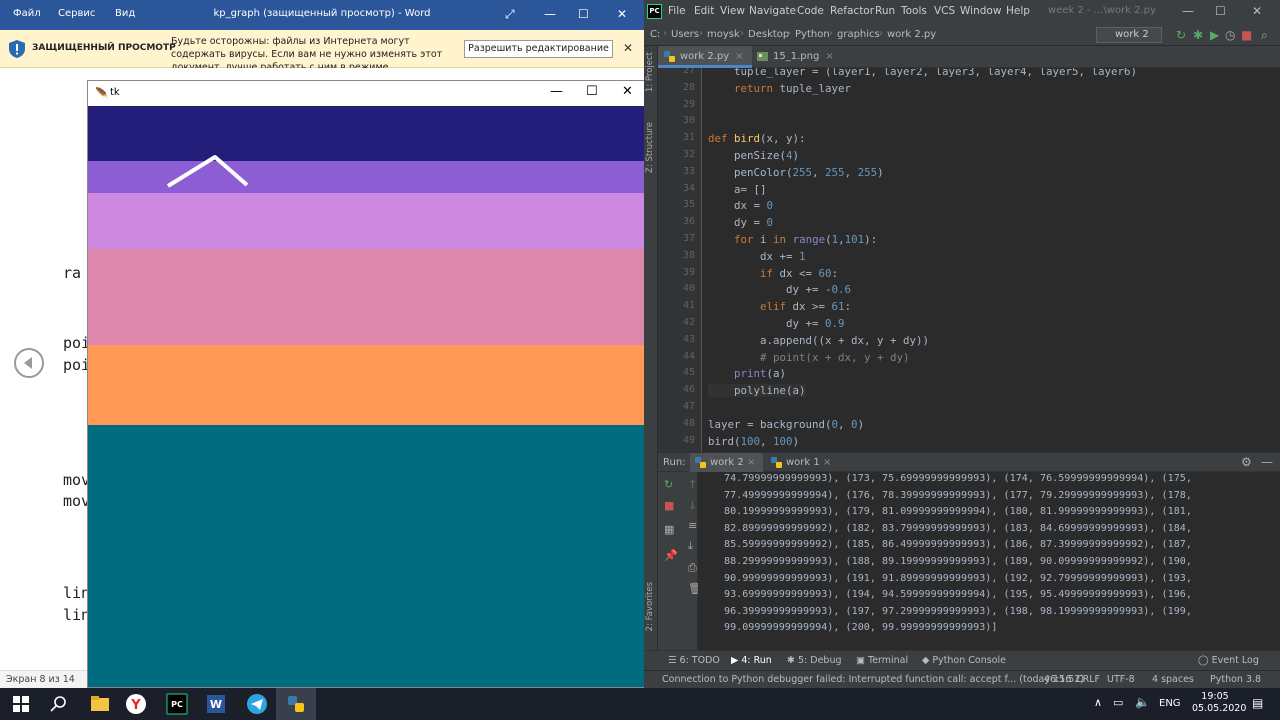  Describe the element at coordinates (814, 660) in the screenshot. I see `debug-tab: ✱ 5: Debug` at that location.